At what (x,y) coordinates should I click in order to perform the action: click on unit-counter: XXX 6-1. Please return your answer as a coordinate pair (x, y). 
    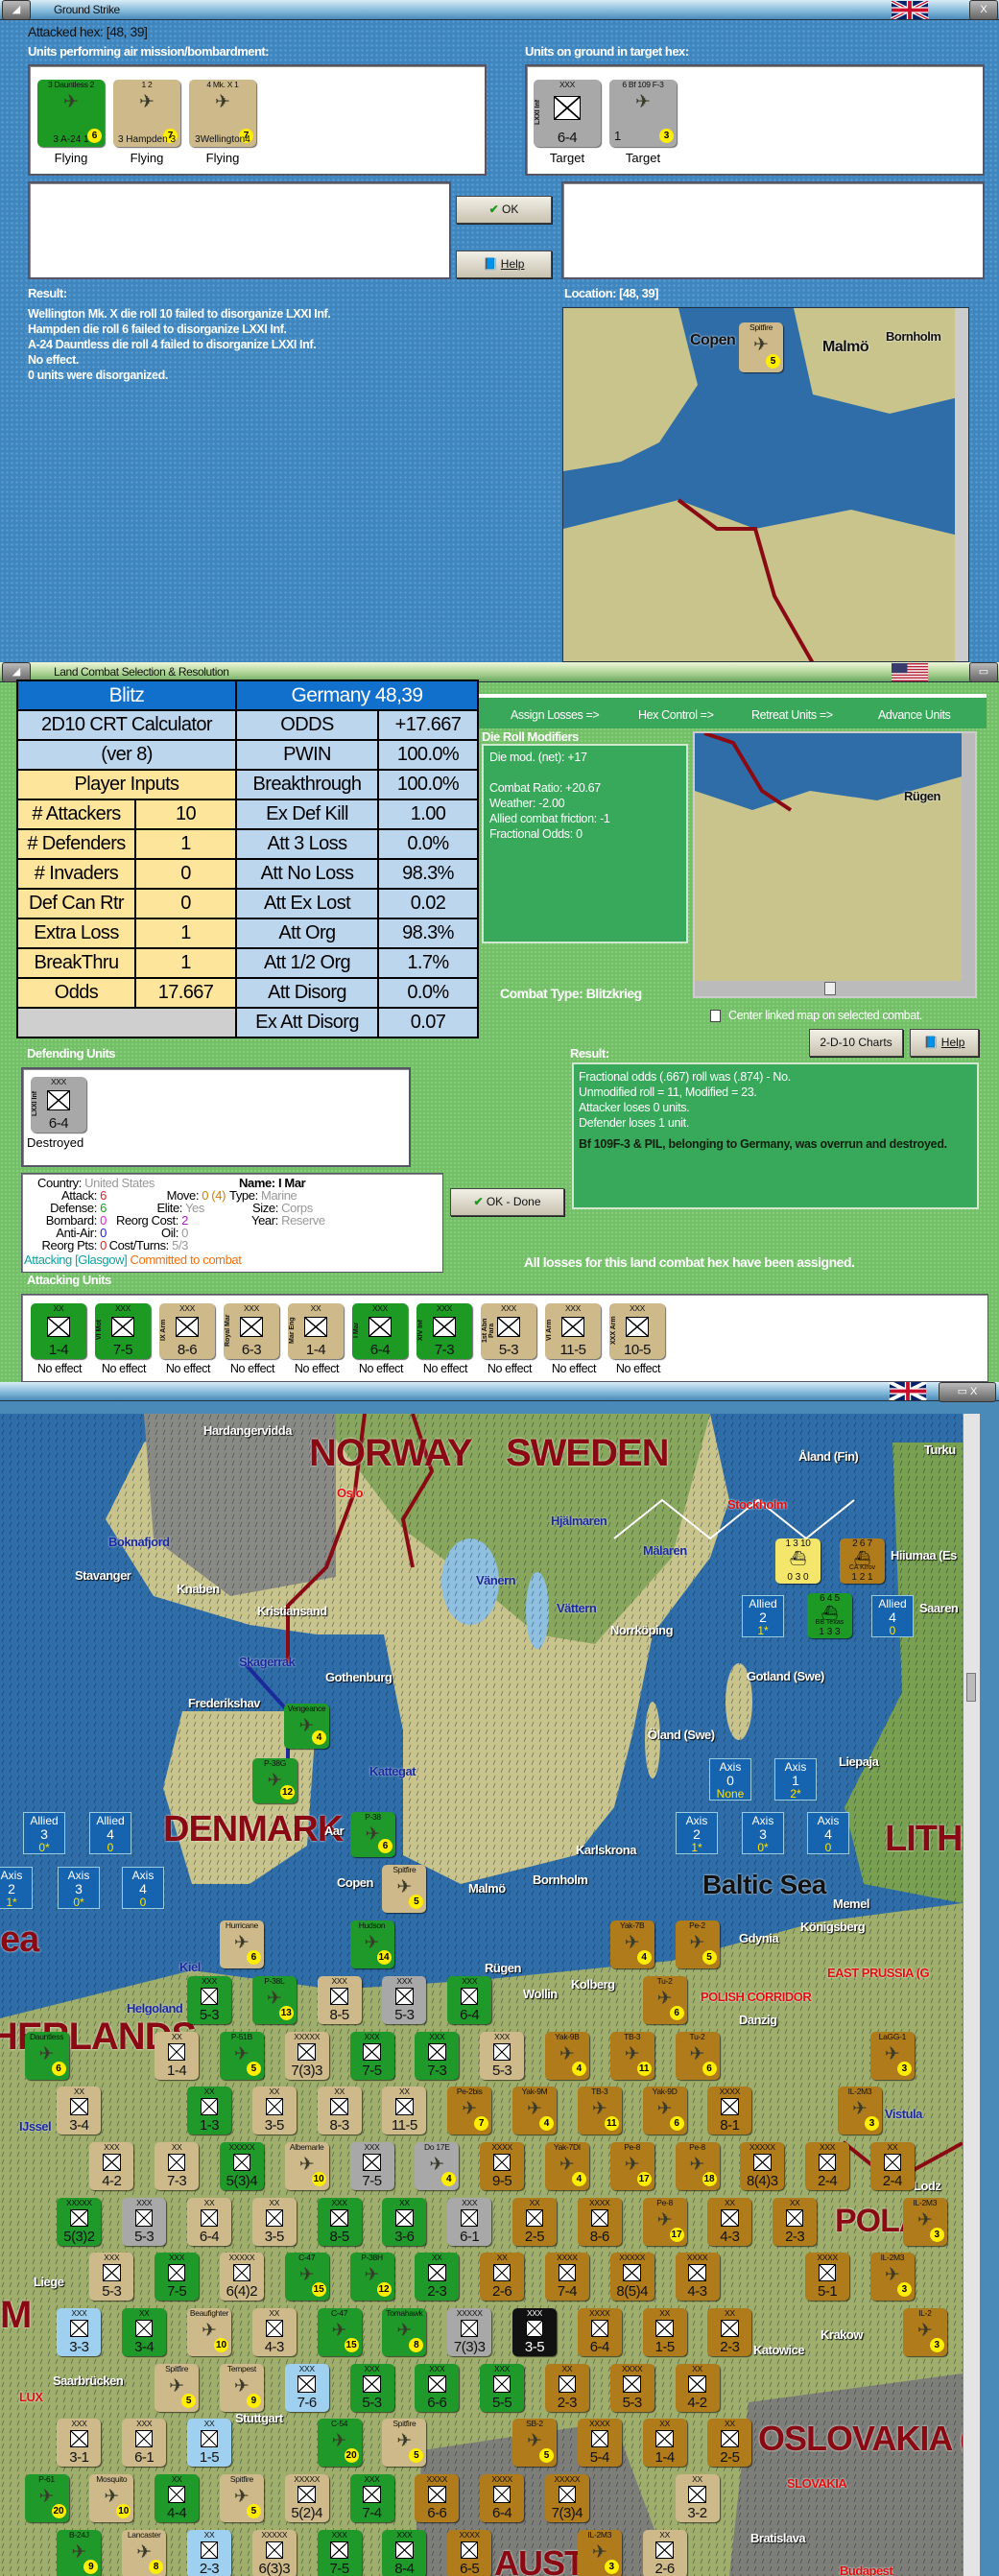
    Looking at the image, I should click on (144, 2443).